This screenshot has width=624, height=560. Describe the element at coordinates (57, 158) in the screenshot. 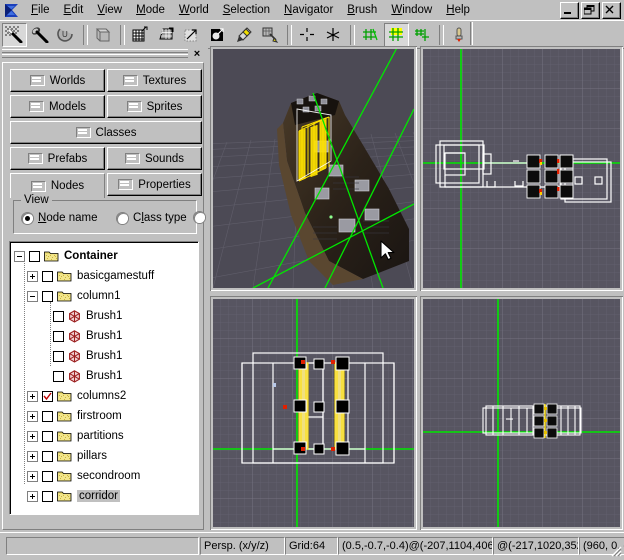

I see `tab-prefabs: Prefabs` at that location.